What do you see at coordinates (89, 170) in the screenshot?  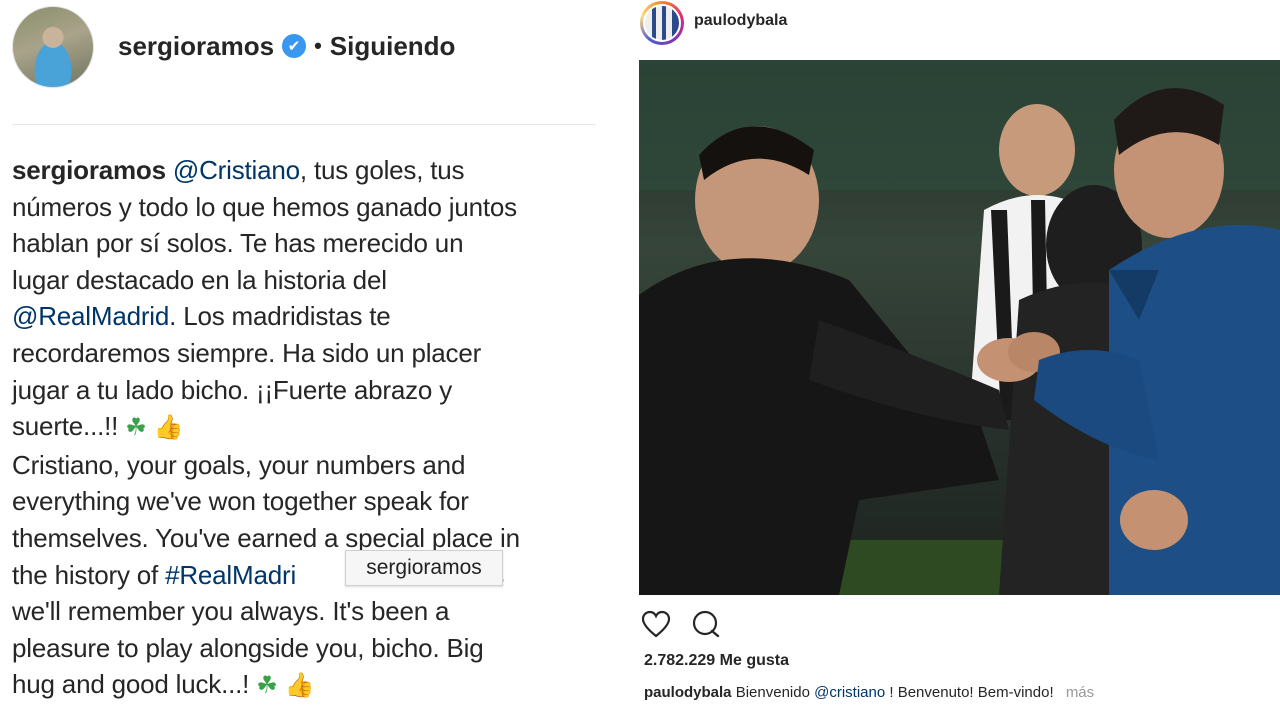 I see `caption-username: sergioramos` at bounding box center [89, 170].